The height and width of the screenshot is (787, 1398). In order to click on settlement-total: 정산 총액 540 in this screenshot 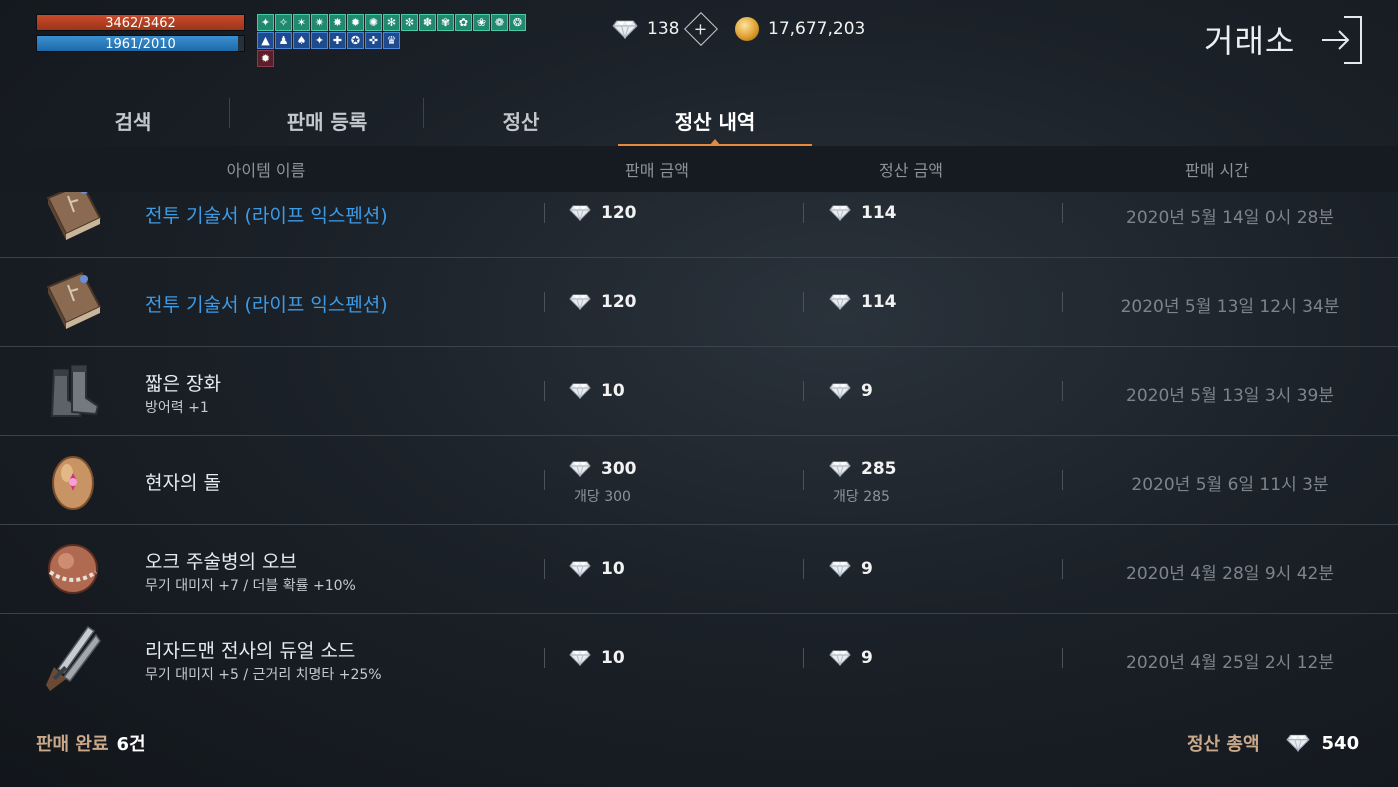, I will do `click(1273, 743)`.